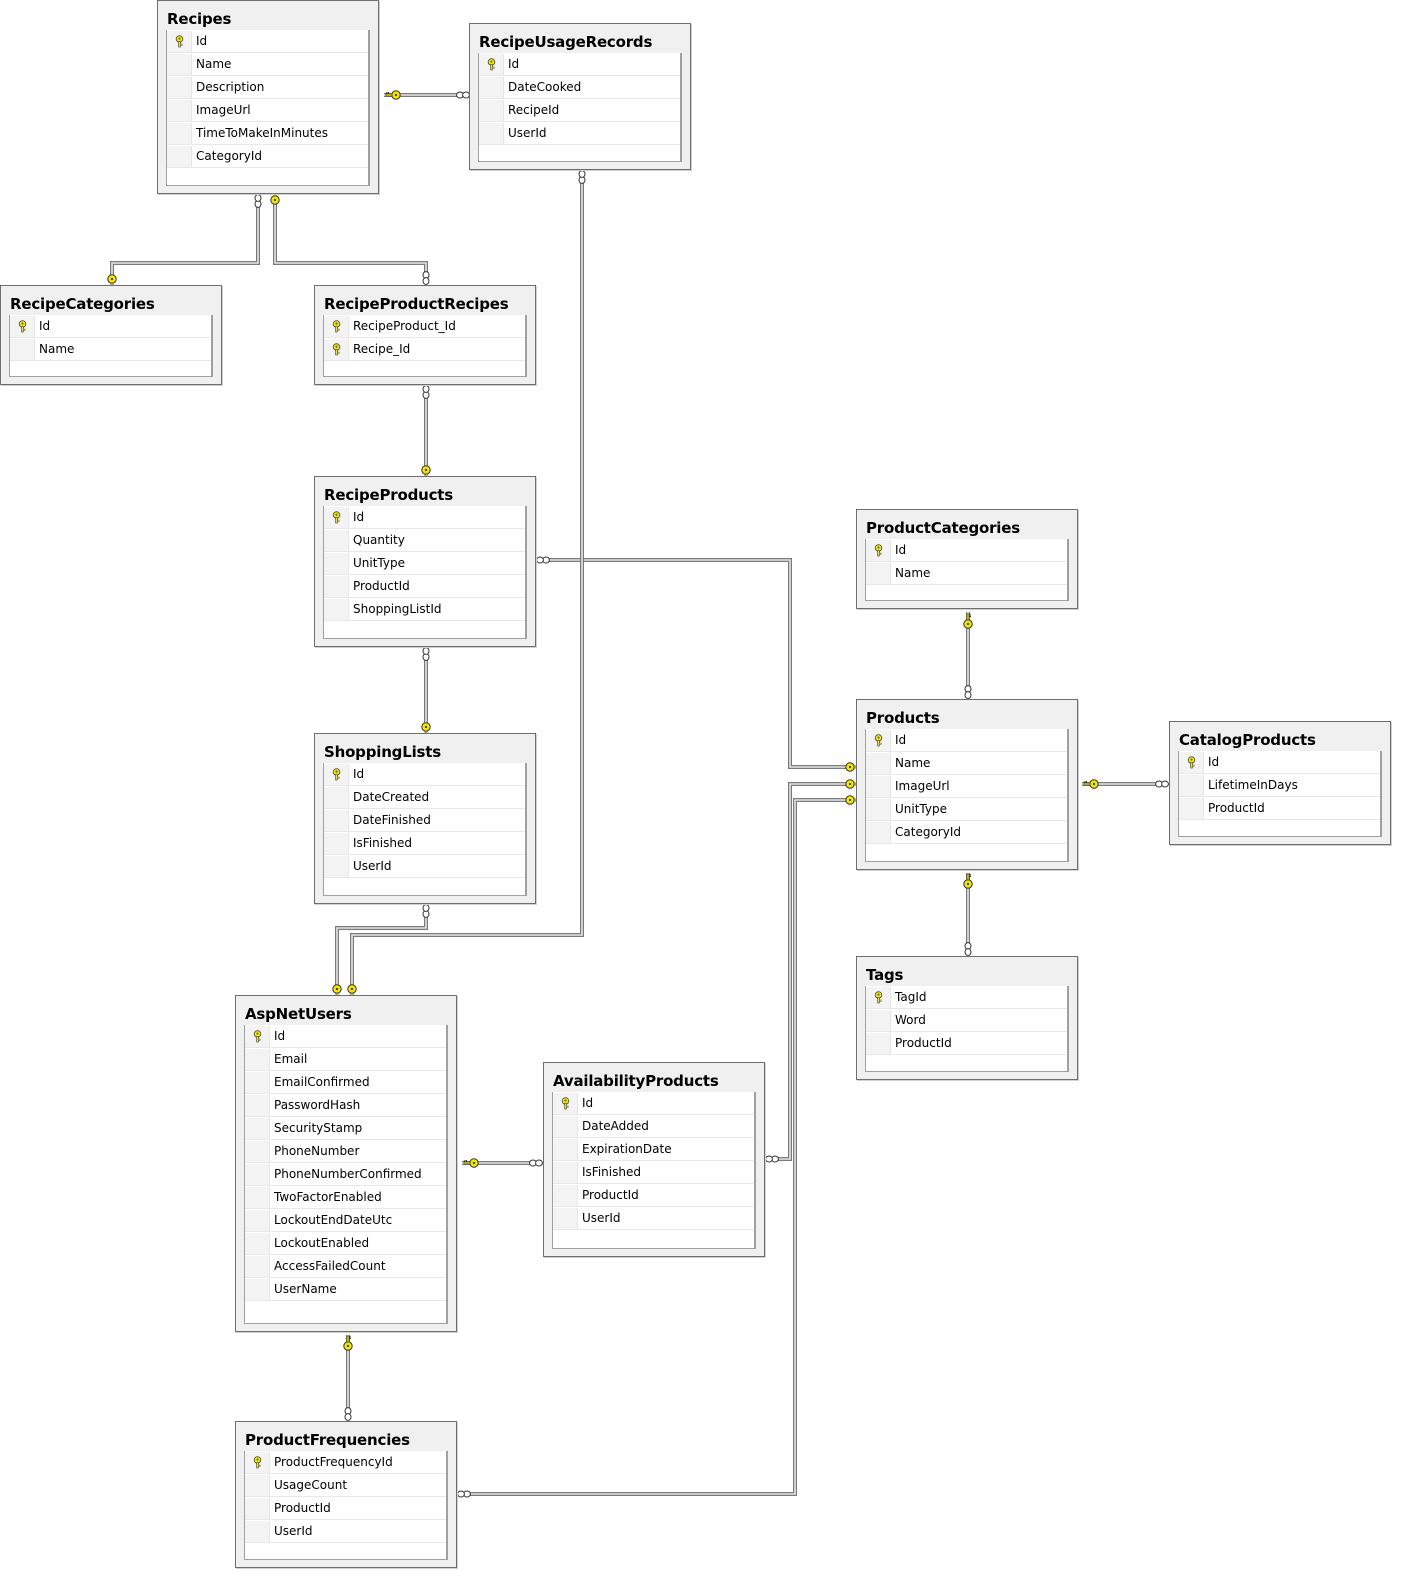 The height and width of the screenshot is (1589, 1410). I want to click on column-row: Email, so click(345, 1059).